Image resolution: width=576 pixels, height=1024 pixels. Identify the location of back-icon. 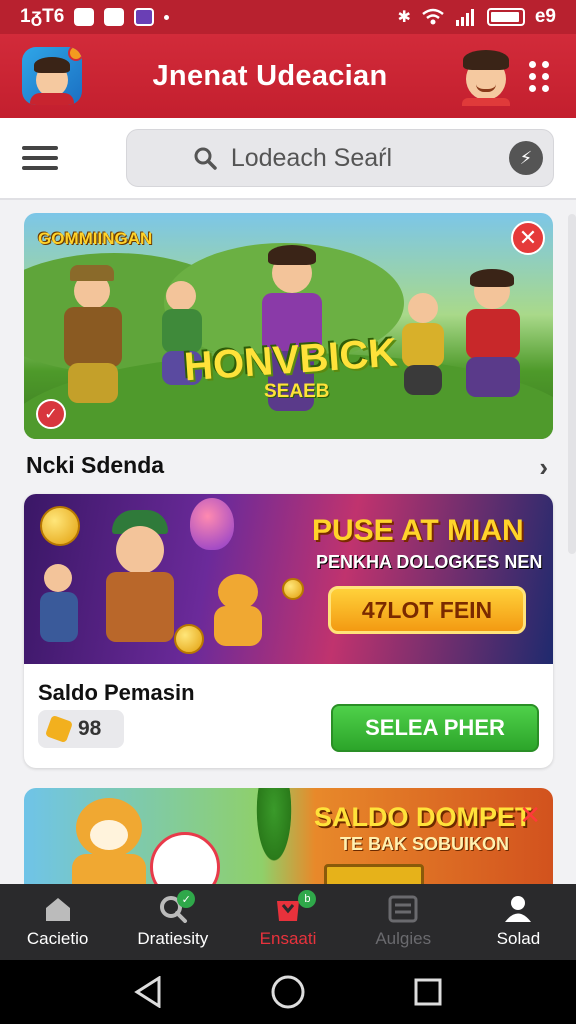
(148, 992).